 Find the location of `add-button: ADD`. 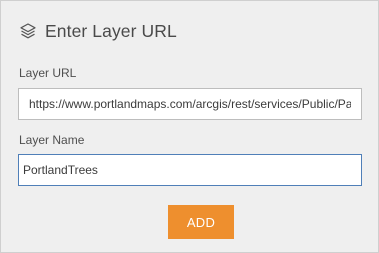

add-button: ADD is located at coordinates (201, 222).